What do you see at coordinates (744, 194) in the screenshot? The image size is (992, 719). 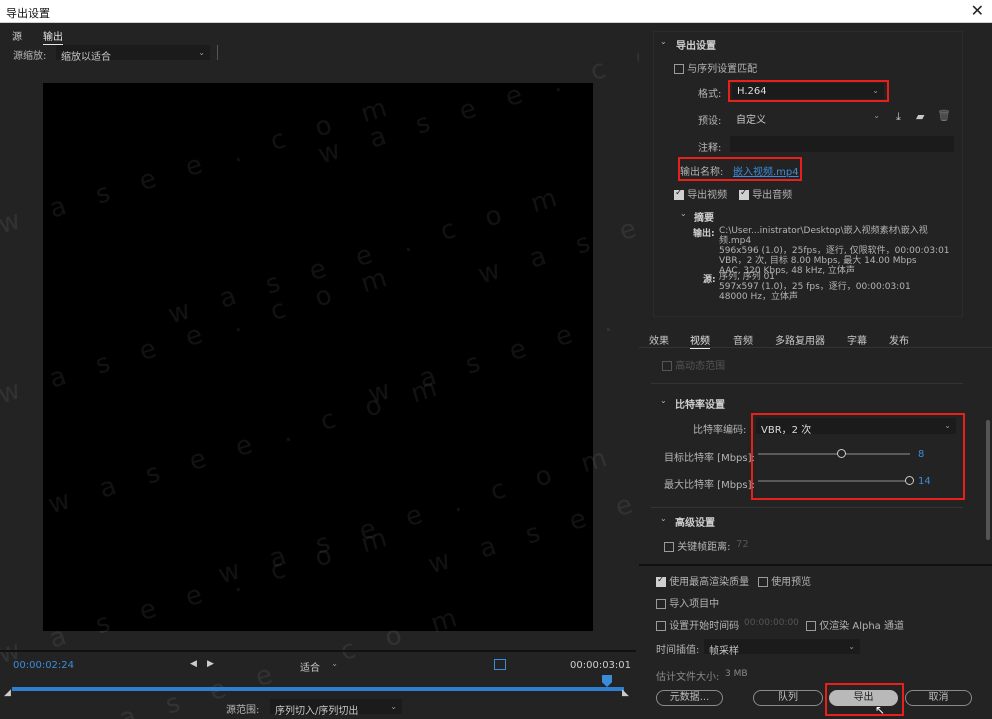 I see `export-audio-checkbox` at bounding box center [744, 194].